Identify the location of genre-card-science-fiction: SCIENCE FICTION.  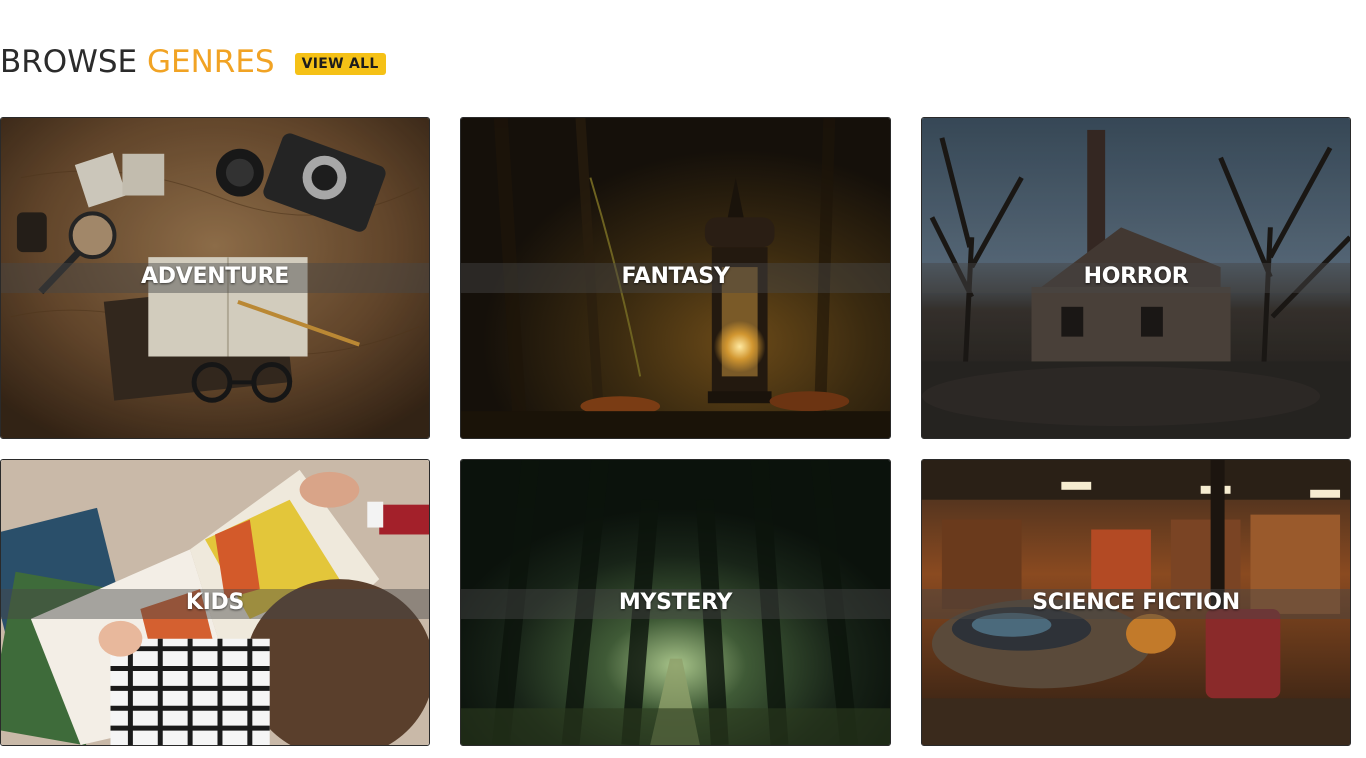
(1136, 602).